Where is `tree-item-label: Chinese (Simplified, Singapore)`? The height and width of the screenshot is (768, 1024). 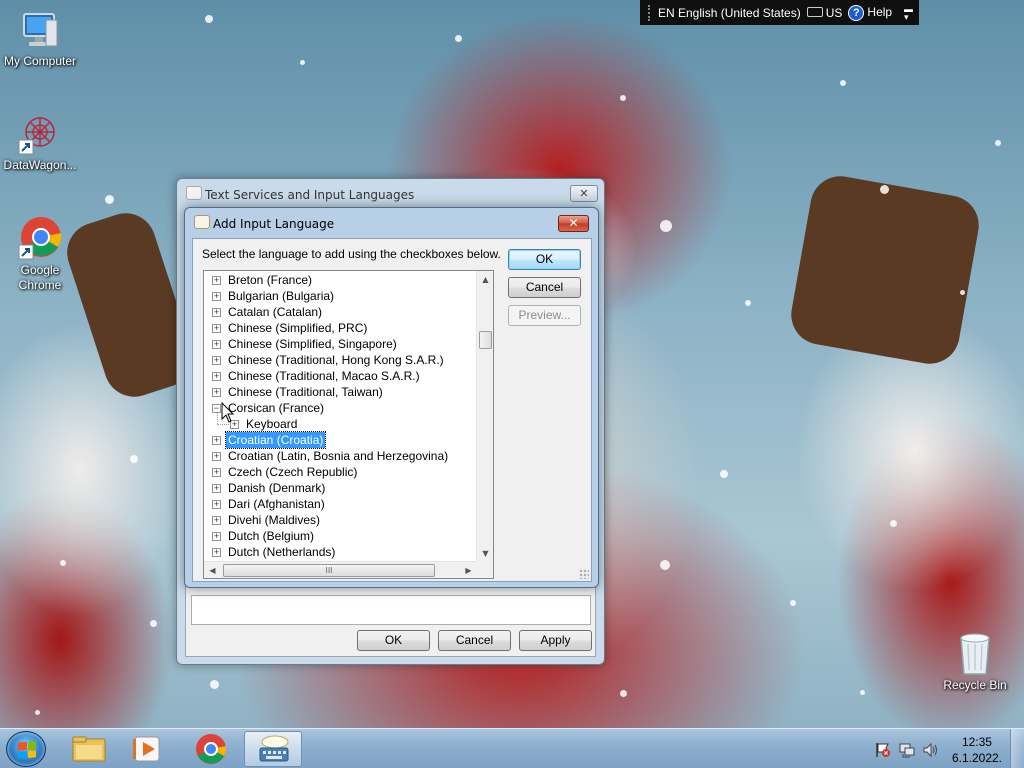 tree-item-label: Chinese (Simplified, Singapore) is located at coordinates (312, 344).